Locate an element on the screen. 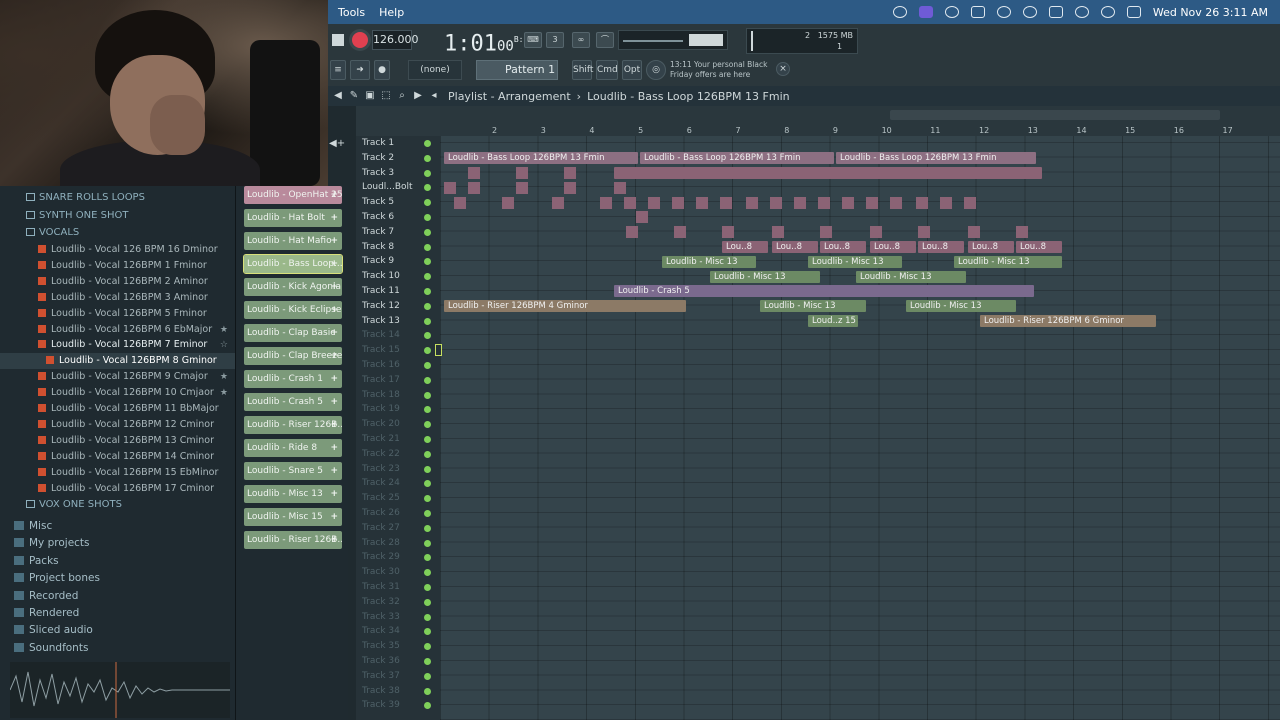 The height and width of the screenshot is (720, 1280). channel-button: Loudlib - Ride 8 + is located at coordinates (293, 448).